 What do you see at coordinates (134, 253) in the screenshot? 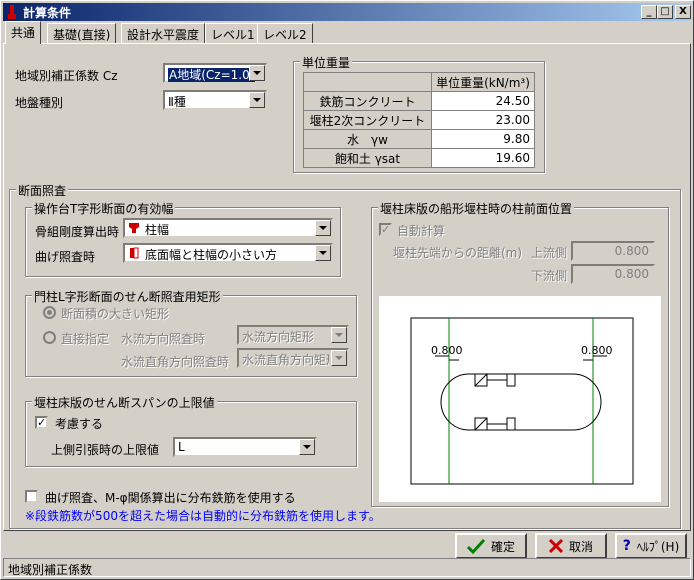
I see `base-width-icon` at bounding box center [134, 253].